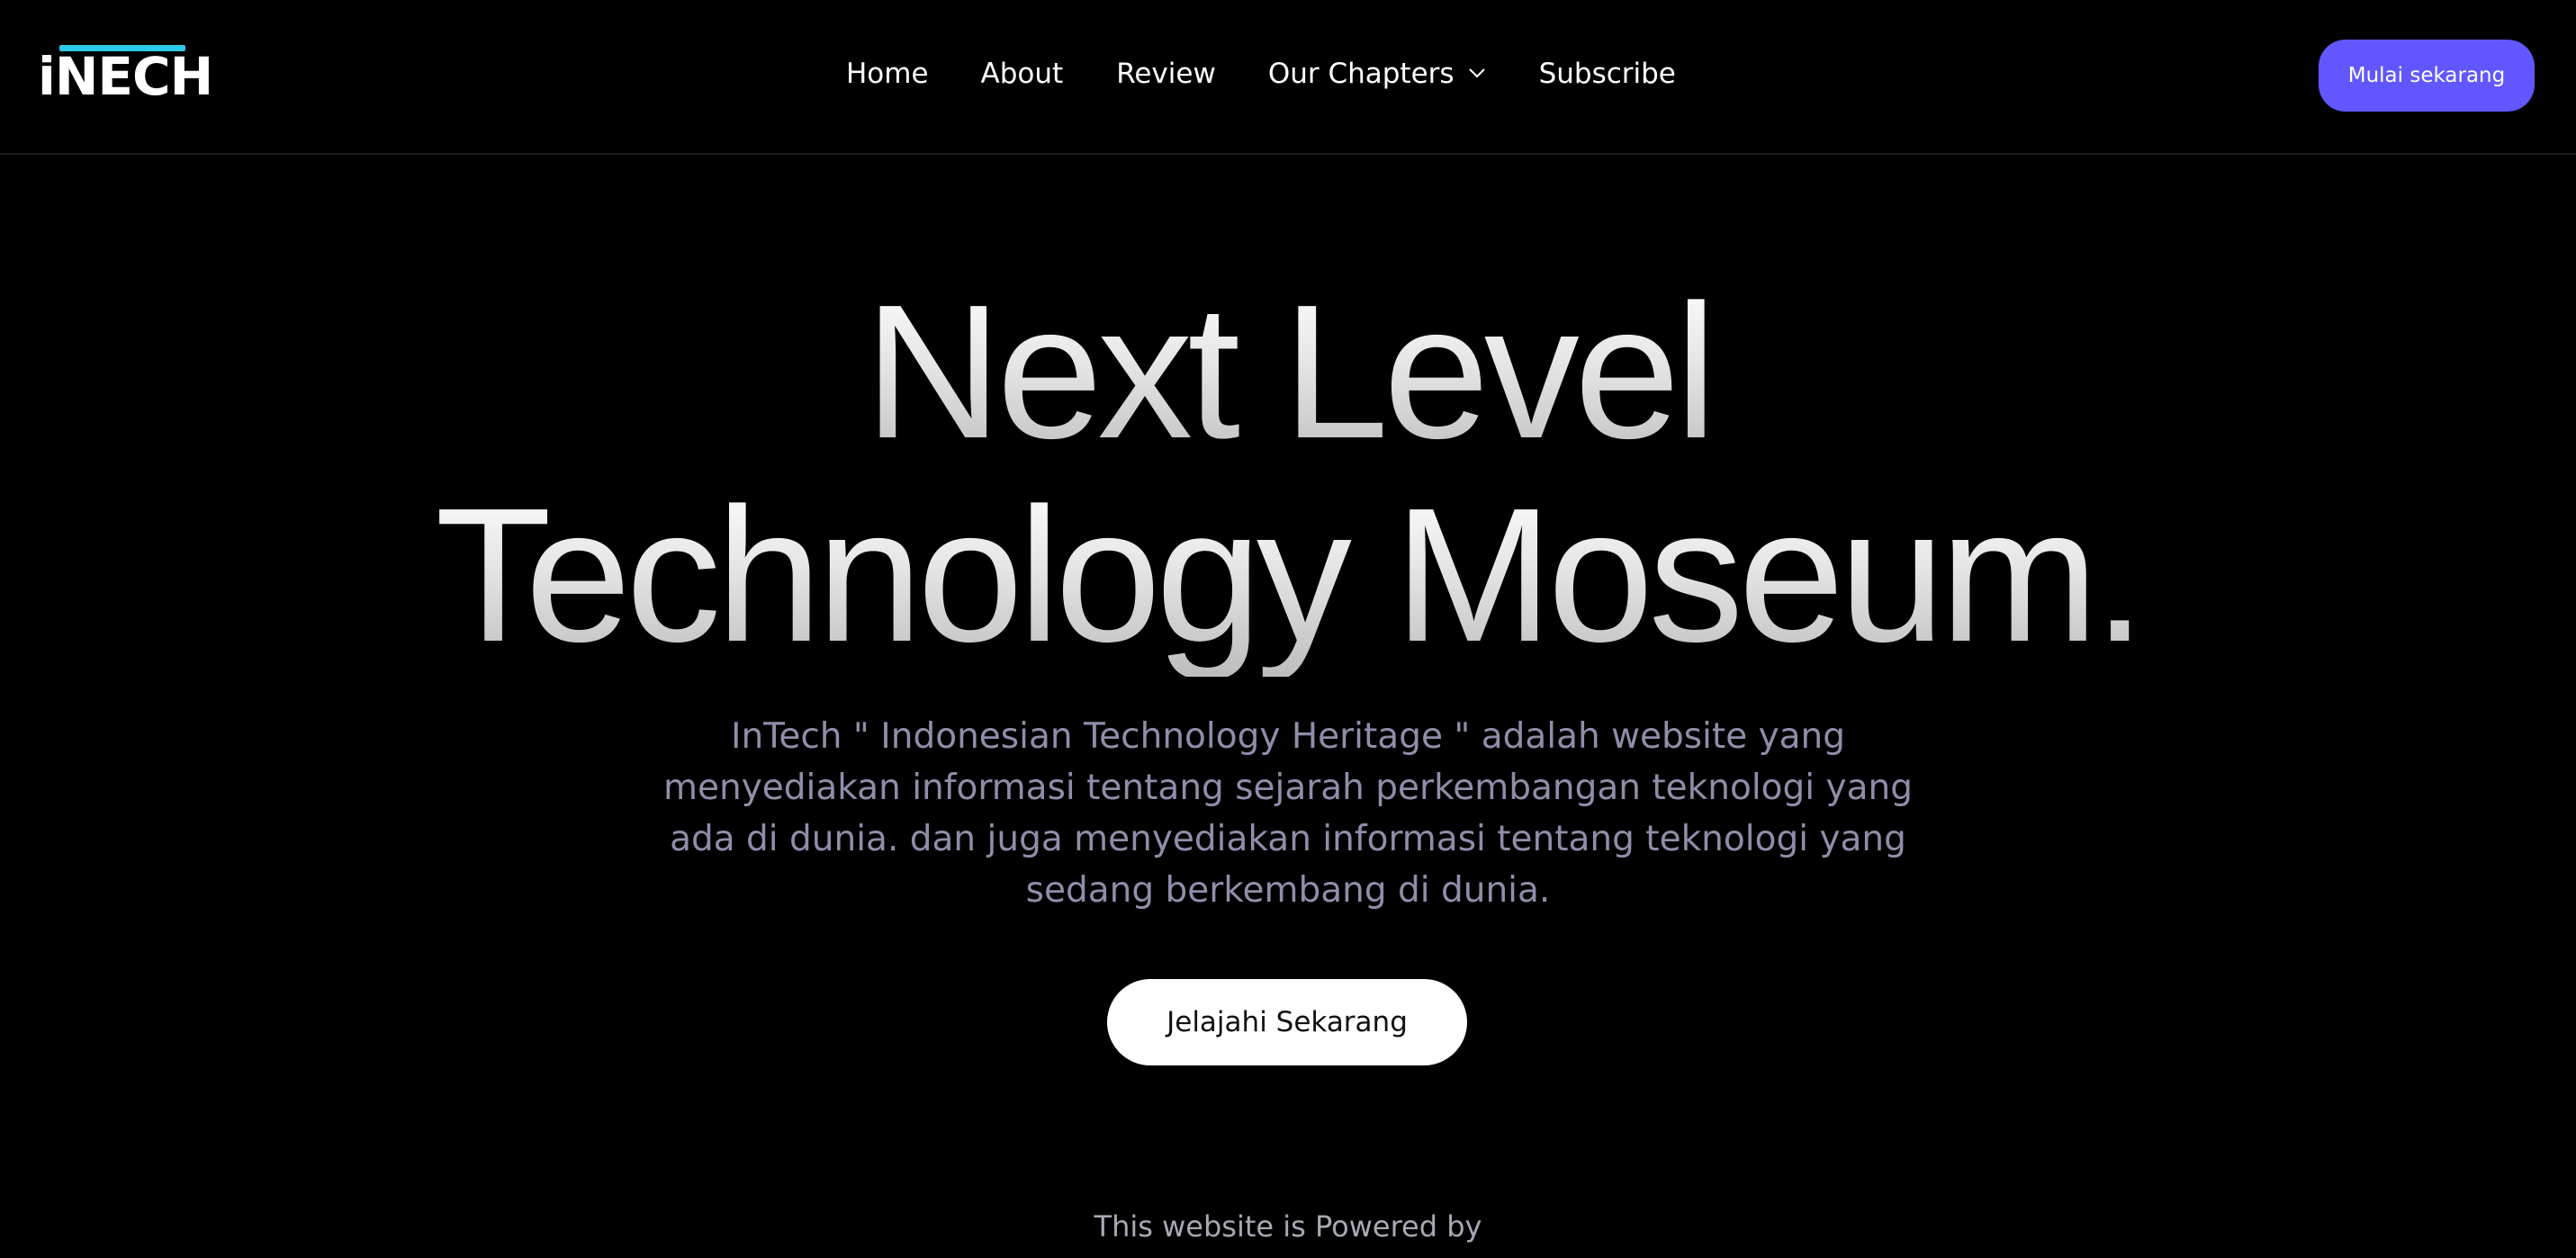 The width and height of the screenshot is (2576, 1258). What do you see at coordinates (1166, 74) in the screenshot?
I see `nav-review: Review` at bounding box center [1166, 74].